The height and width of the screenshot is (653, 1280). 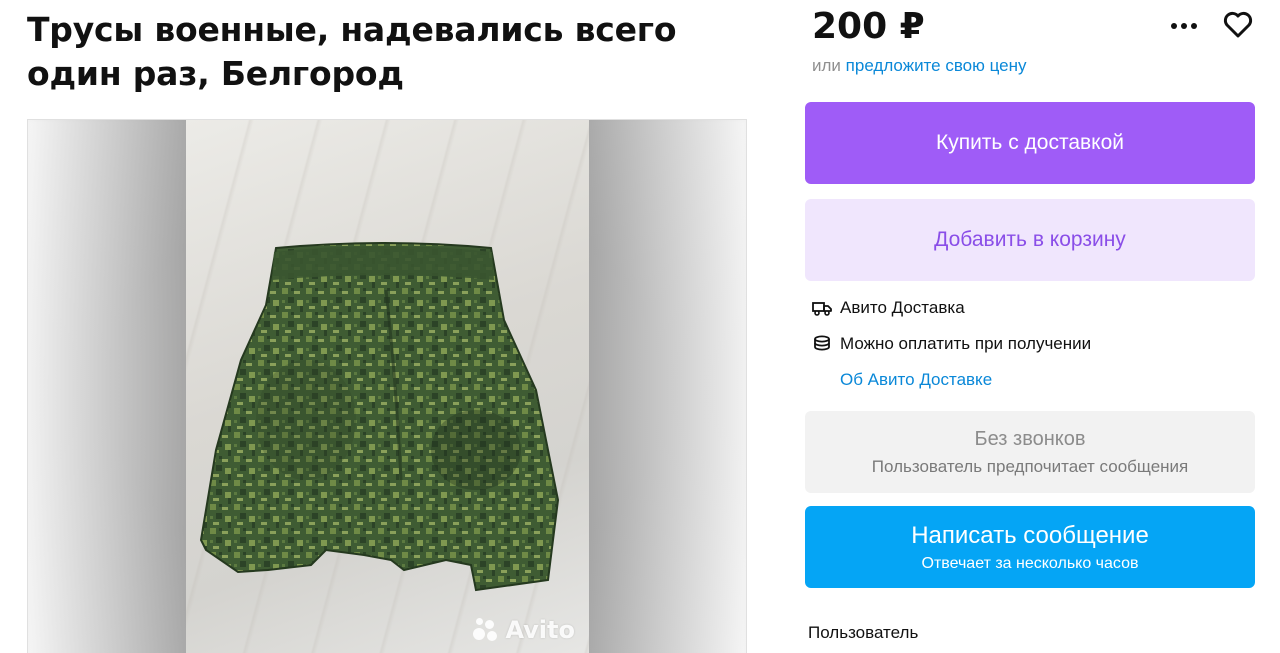 I want to click on price: 200 ₽, so click(x=868, y=26).